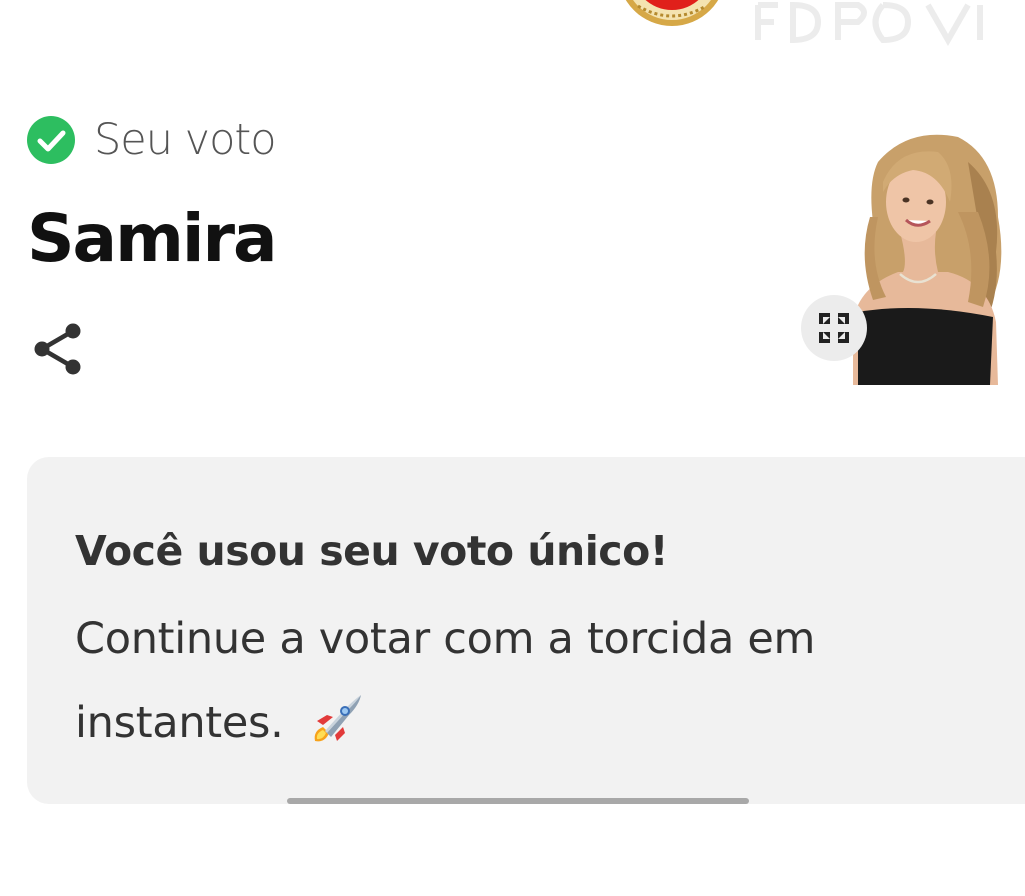 This screenshot has width=1025, height=896. What do you see at coordinates (337, 717) in the screenshot?
I see `rocket-icon` at bounding box center [337, 717].